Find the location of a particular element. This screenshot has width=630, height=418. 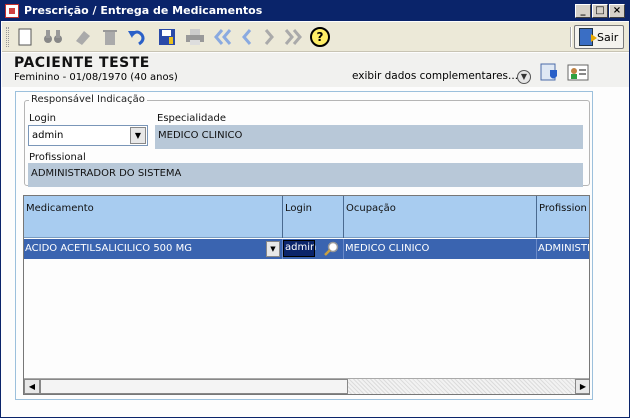

especialidade-label: Especialidade is located at coordinates (191, 118).